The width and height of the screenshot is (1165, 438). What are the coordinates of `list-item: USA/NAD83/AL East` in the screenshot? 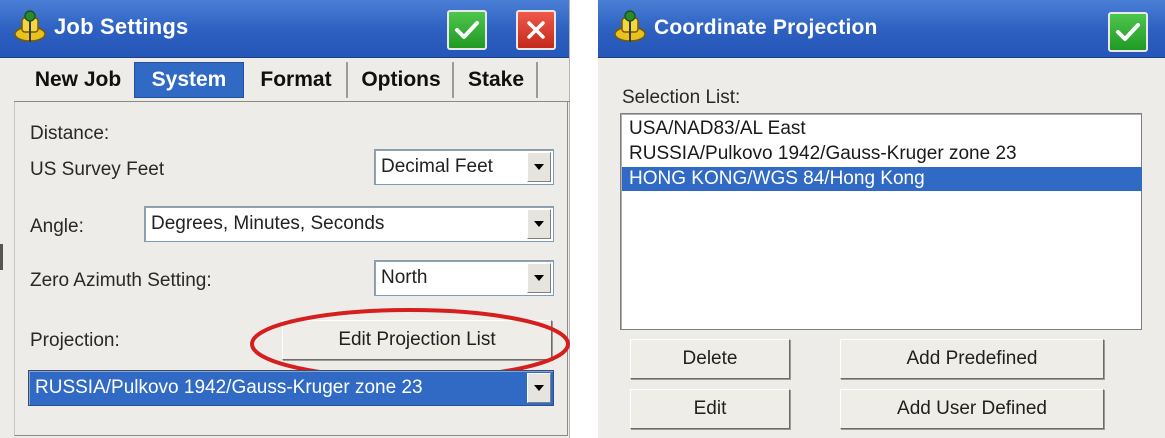 It's located at (882, 129).